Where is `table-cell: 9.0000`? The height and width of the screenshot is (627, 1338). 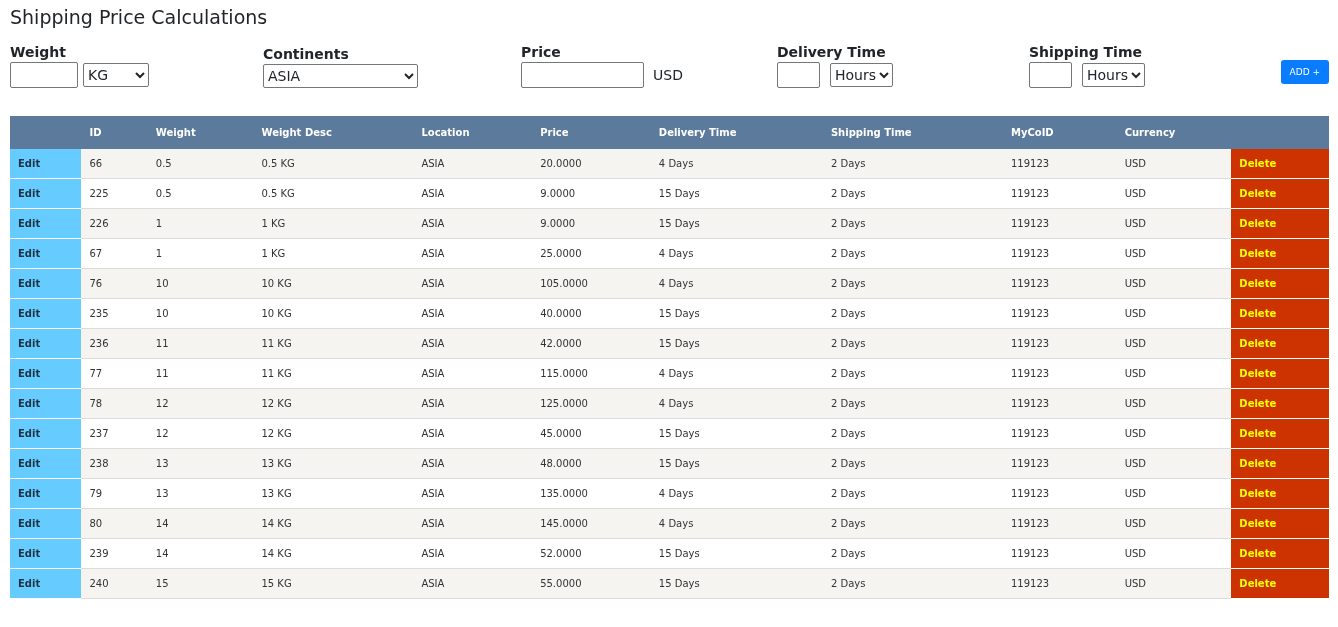 table-cell: 9.0000 is located at coordinates (591, 223).